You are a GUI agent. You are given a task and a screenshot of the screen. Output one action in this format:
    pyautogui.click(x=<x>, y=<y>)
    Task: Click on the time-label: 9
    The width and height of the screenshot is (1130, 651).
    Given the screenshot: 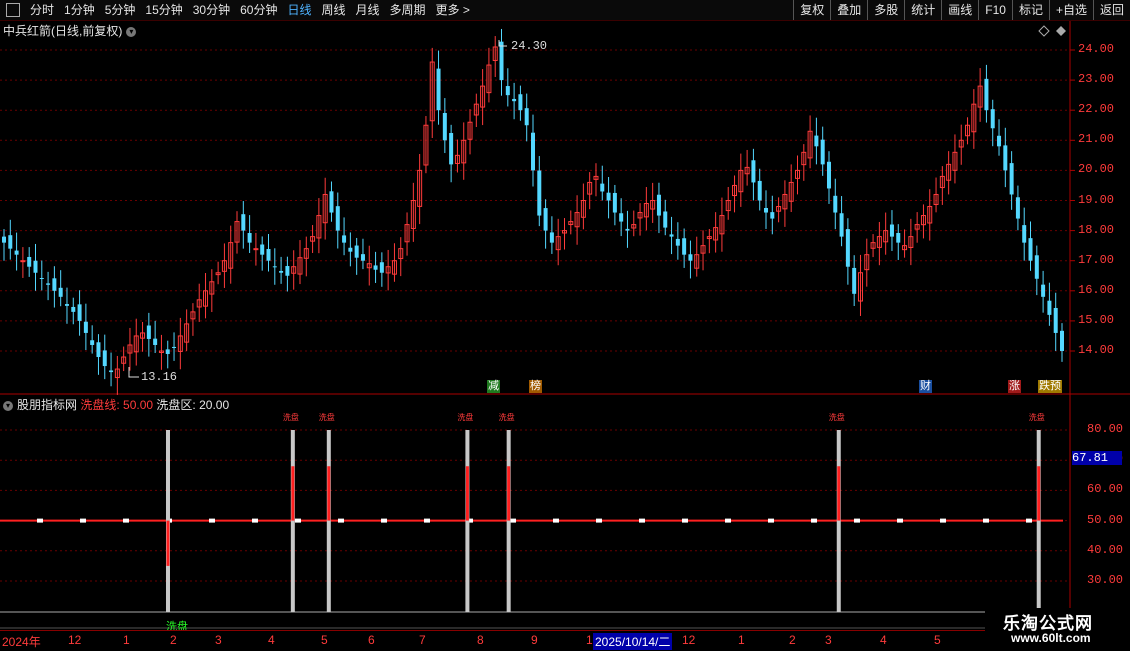 What is the action you would take?
    pyautogui.click(x=534, y=640)
    